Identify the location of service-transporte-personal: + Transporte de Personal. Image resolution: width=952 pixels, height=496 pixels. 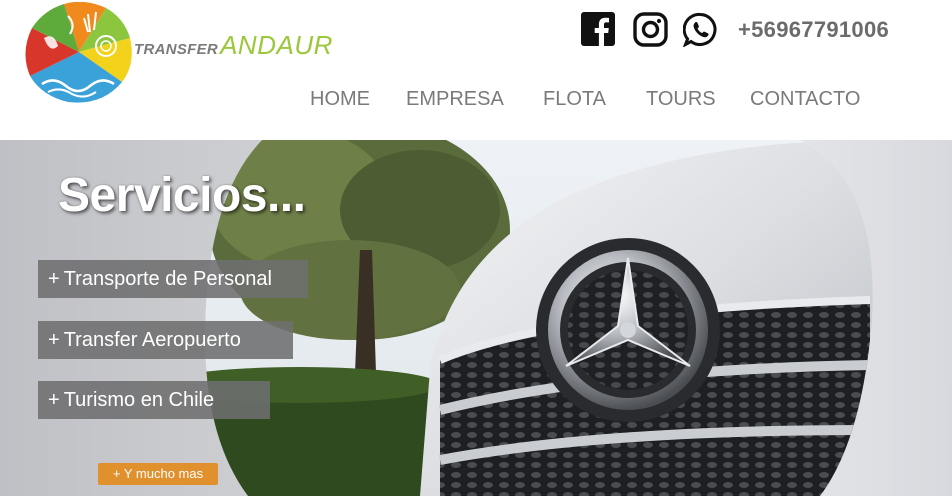
(173, 279).